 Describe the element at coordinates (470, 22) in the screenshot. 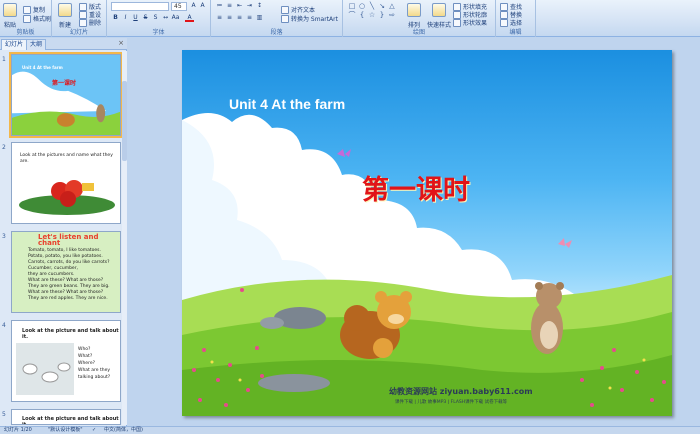

I see `shape-effects-button: 形状效果` at that location.